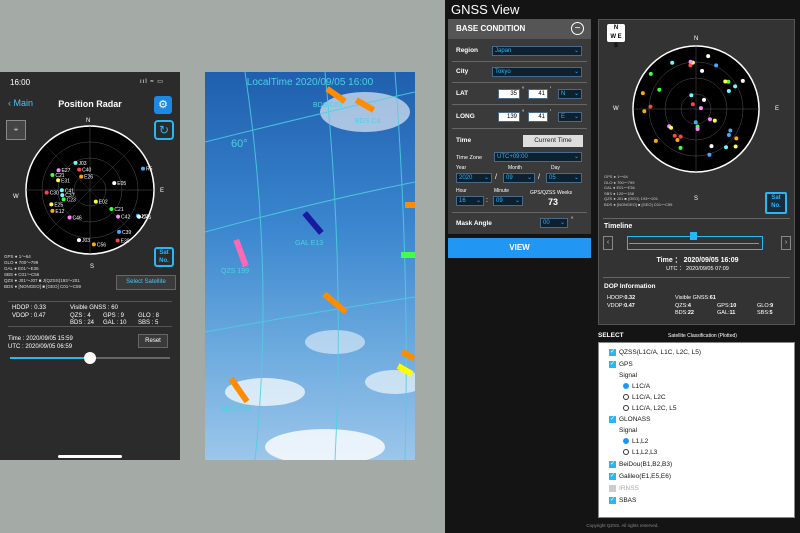 The height and width of the screenshot is (533, 800). Describe the element at coordinates (508, 201) in the screenshot. I see `minute-select: 09 ⌄` at that location.